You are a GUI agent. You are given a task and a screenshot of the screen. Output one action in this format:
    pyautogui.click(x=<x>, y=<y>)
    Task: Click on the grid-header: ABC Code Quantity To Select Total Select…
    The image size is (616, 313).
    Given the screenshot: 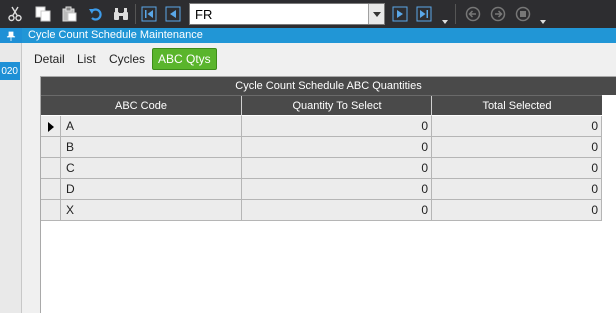 What is the action you would take?
    pyautogui.click(x=321, y=105)
    